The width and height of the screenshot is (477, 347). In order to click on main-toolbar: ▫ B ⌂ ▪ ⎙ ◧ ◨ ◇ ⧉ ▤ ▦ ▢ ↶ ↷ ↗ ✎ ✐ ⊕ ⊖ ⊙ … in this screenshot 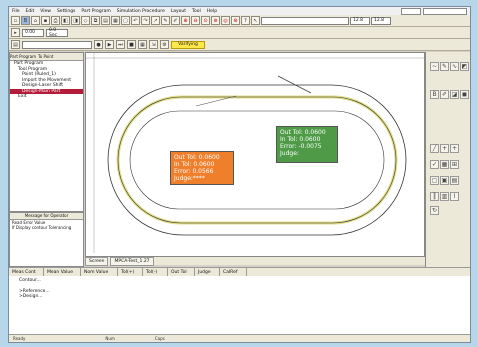, I will do `click(239, 21)`.